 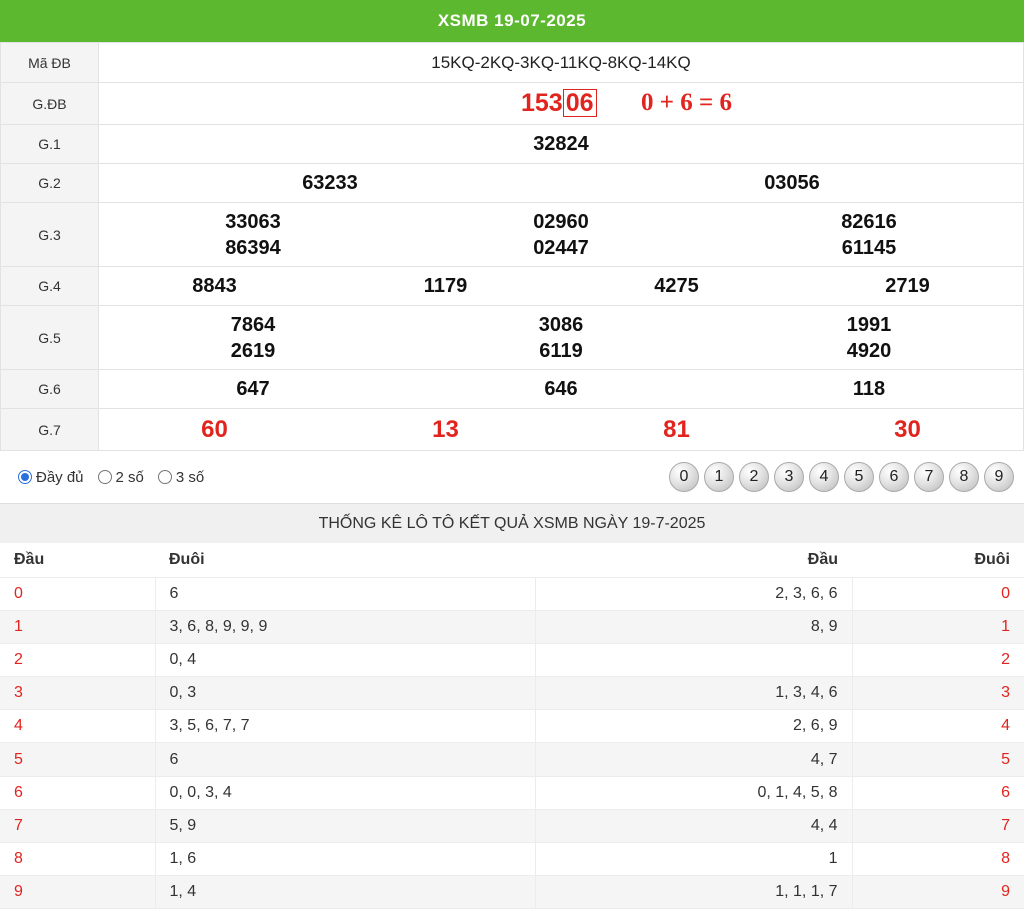 What do you see at coordinates (49, 62) in the screenshot?
I see `label-ma-db: Mã ĐB` at bounding box center [49, 62].